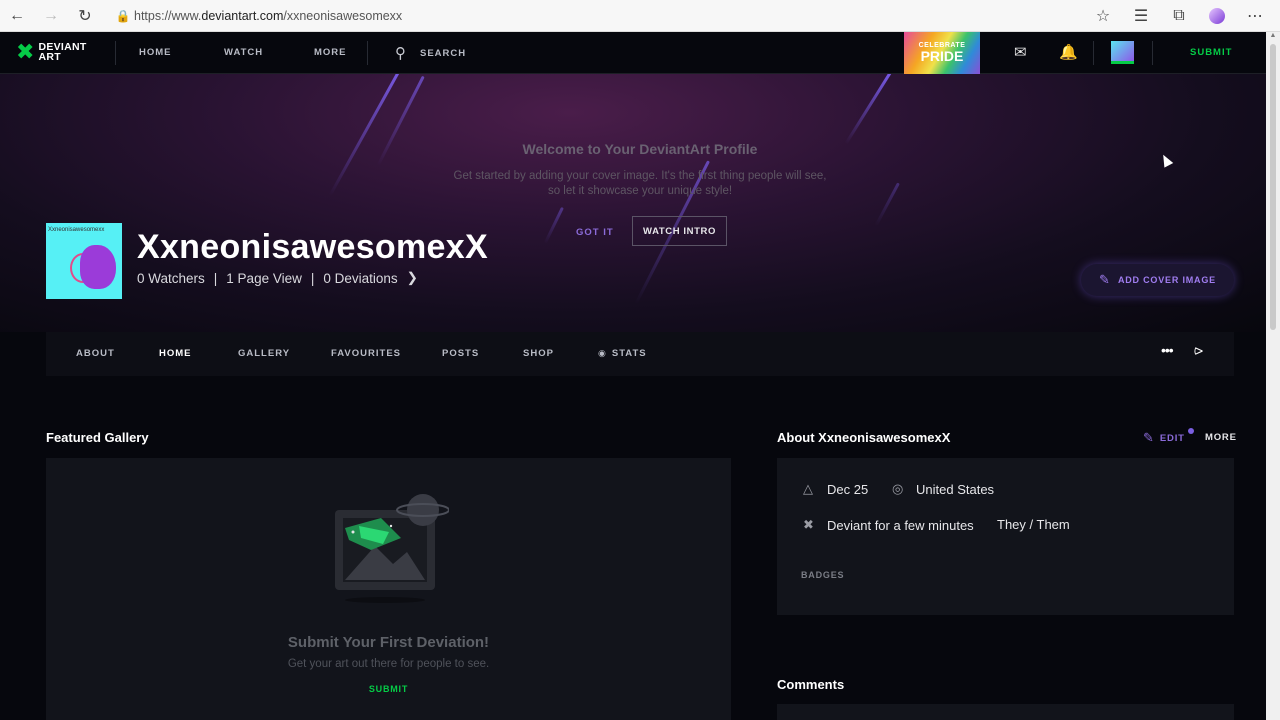  Describe the element at coordinates (1167, 350) in the screenshot. I see `more-options-icon: •••` at that location.